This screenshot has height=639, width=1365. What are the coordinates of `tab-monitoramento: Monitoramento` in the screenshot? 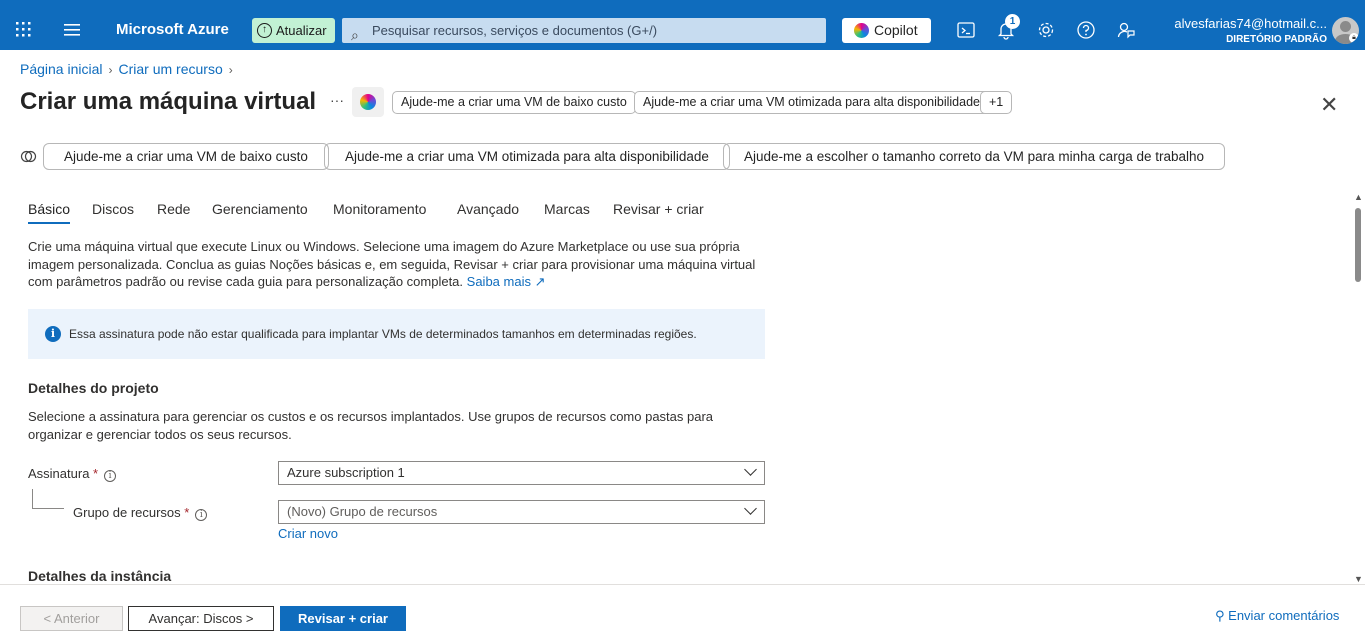 It's located at (379, 209).